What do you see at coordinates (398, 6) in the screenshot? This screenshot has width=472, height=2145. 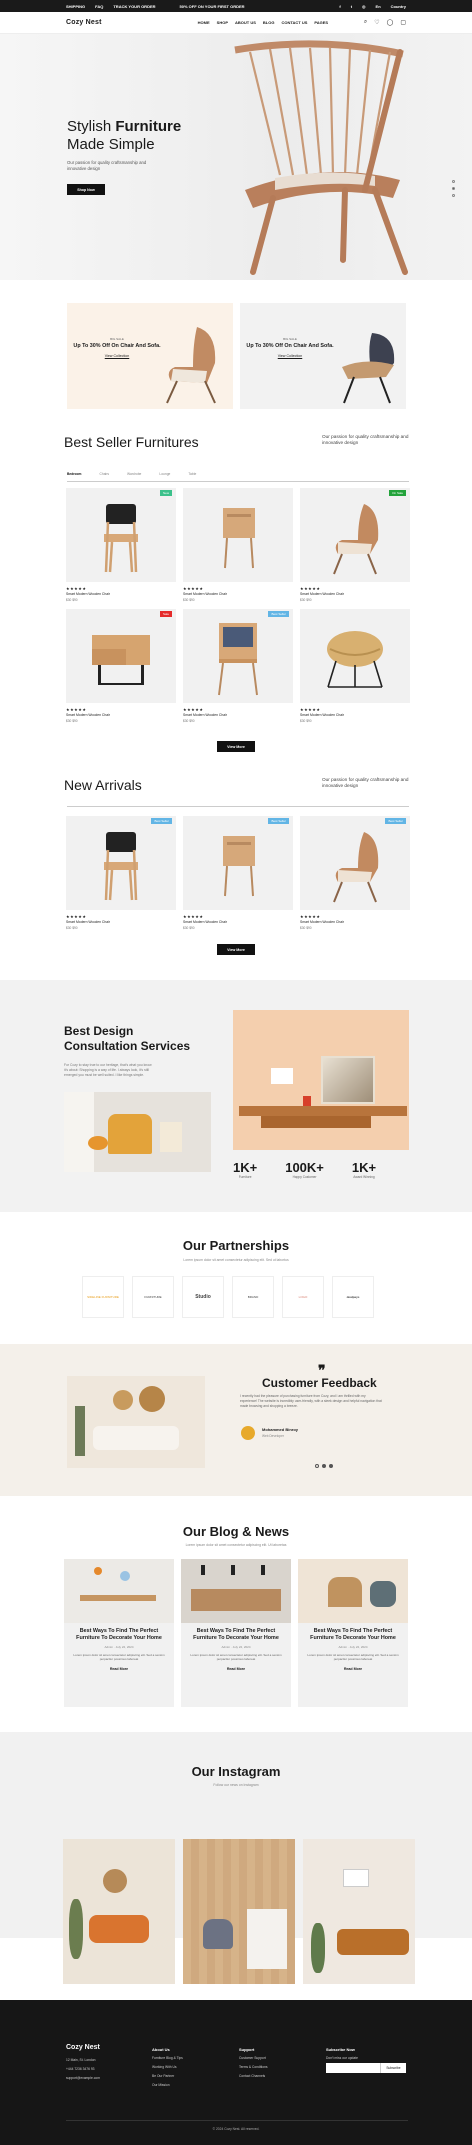 I see `country-select: Country` at bounding box center [398, 6].